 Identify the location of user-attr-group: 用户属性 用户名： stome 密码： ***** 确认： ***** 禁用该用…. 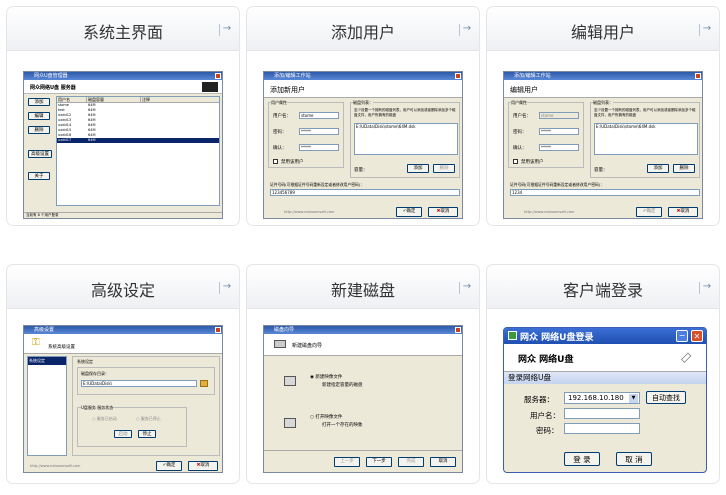
(306, 134).